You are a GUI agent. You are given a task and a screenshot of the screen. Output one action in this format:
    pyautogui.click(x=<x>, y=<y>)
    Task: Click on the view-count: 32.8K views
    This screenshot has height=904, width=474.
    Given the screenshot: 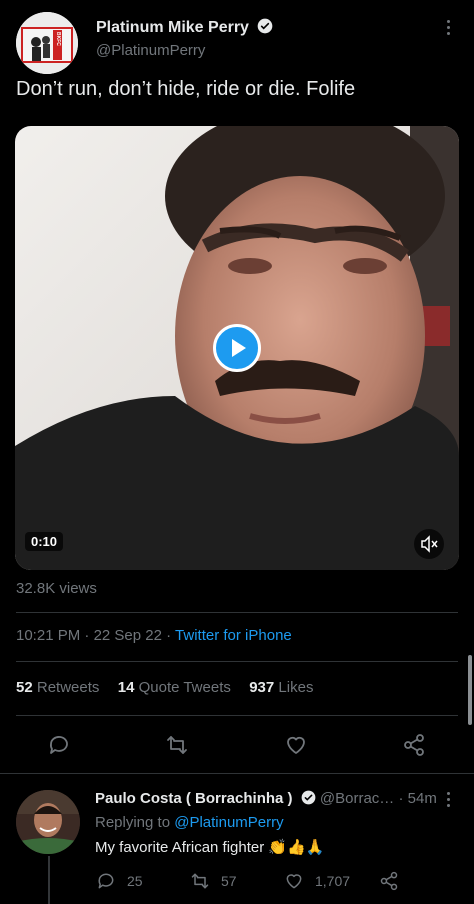 What is the action you would take?
    pyautogui.click(x=56, y=588)
    